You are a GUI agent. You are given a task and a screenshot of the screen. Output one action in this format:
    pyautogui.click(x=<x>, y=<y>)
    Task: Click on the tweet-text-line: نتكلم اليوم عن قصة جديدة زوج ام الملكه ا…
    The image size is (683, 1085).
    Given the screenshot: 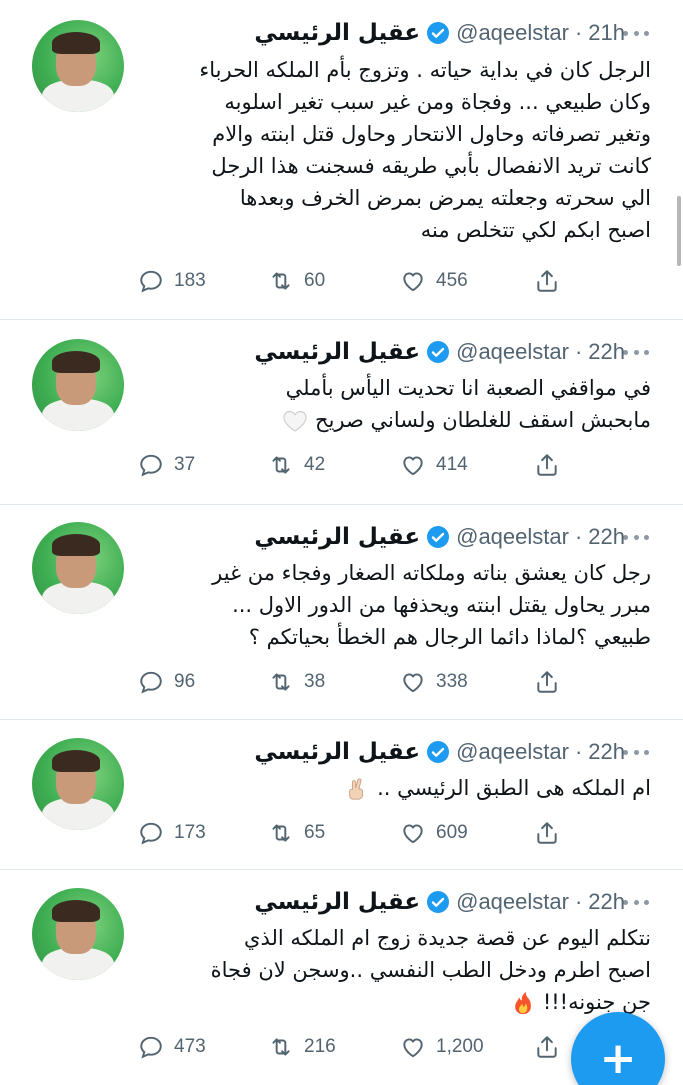 What is the action you would take?
    pyautogui.click(x=447, y=938)
    